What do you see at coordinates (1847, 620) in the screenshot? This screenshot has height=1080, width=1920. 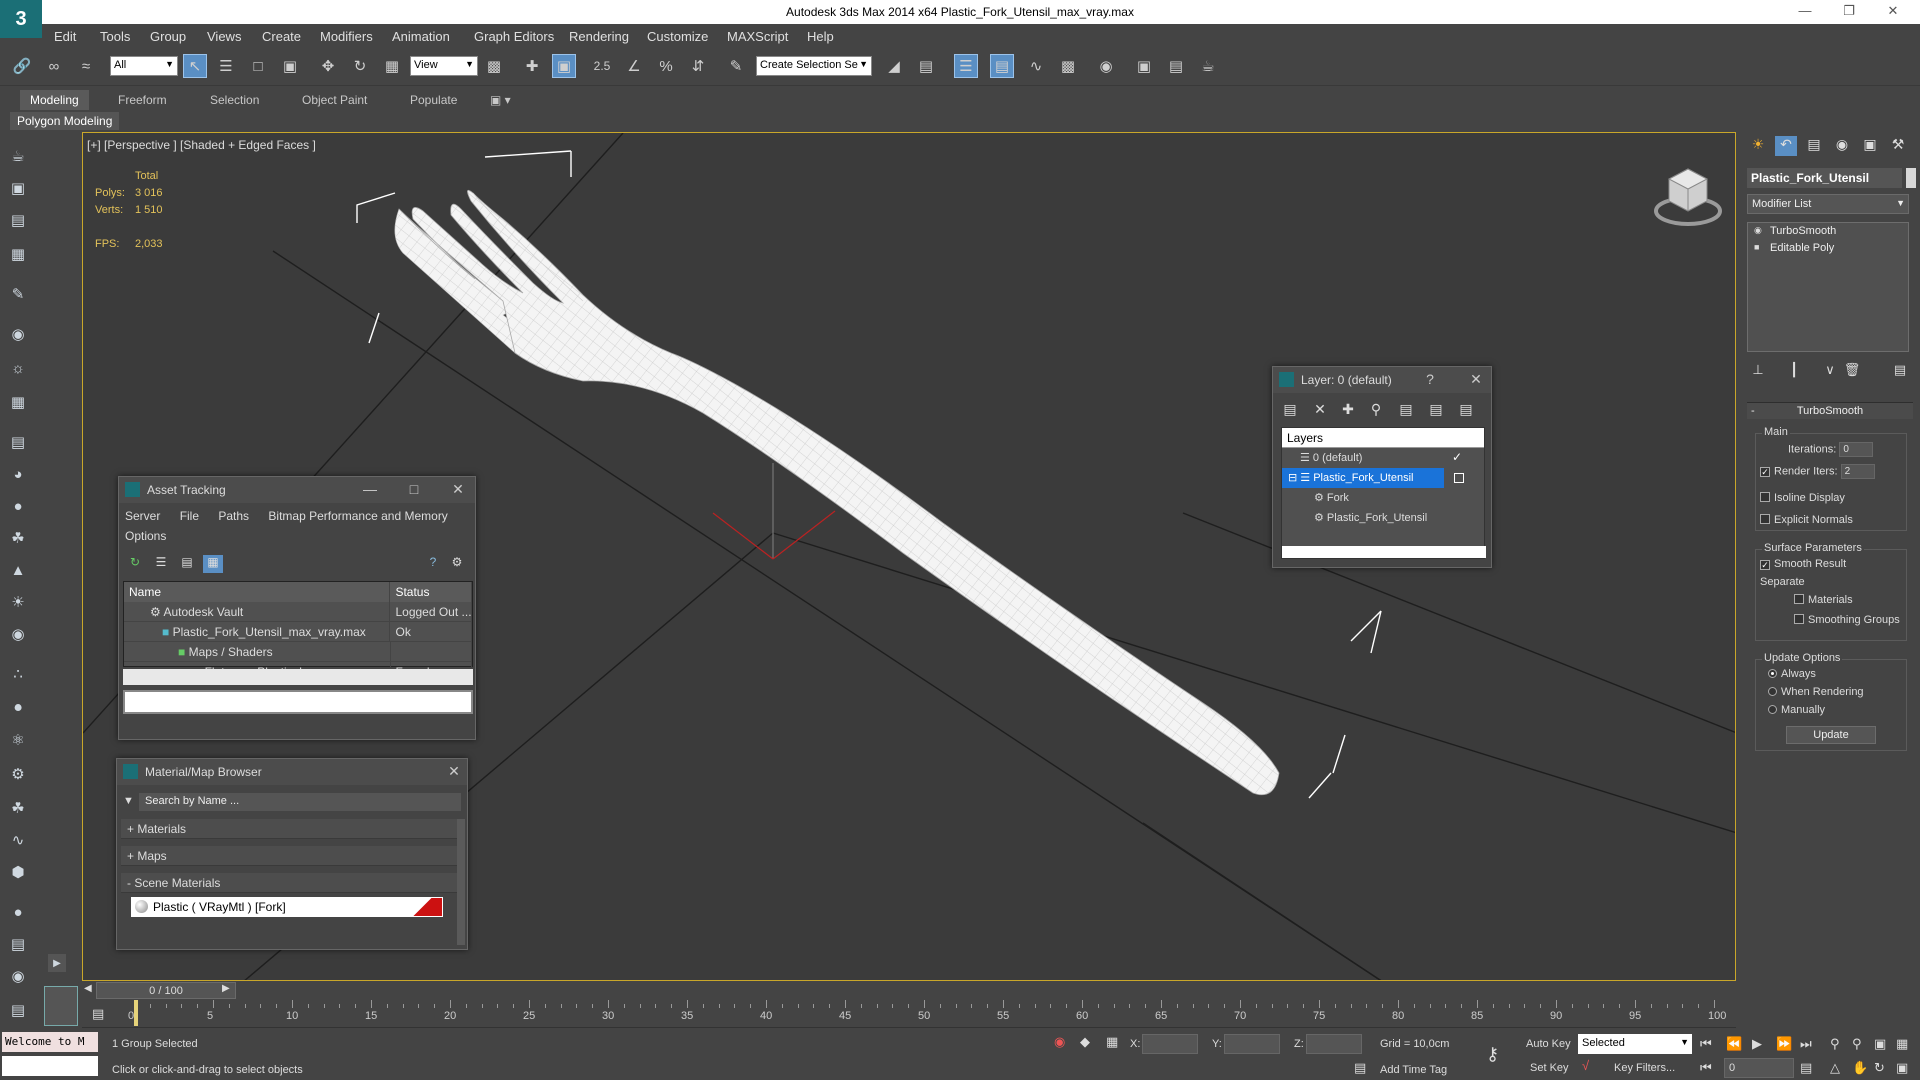 I see `separate-smoothing-groups-checkbox: Smoothing Groups` at bounding box center [1847, 620].